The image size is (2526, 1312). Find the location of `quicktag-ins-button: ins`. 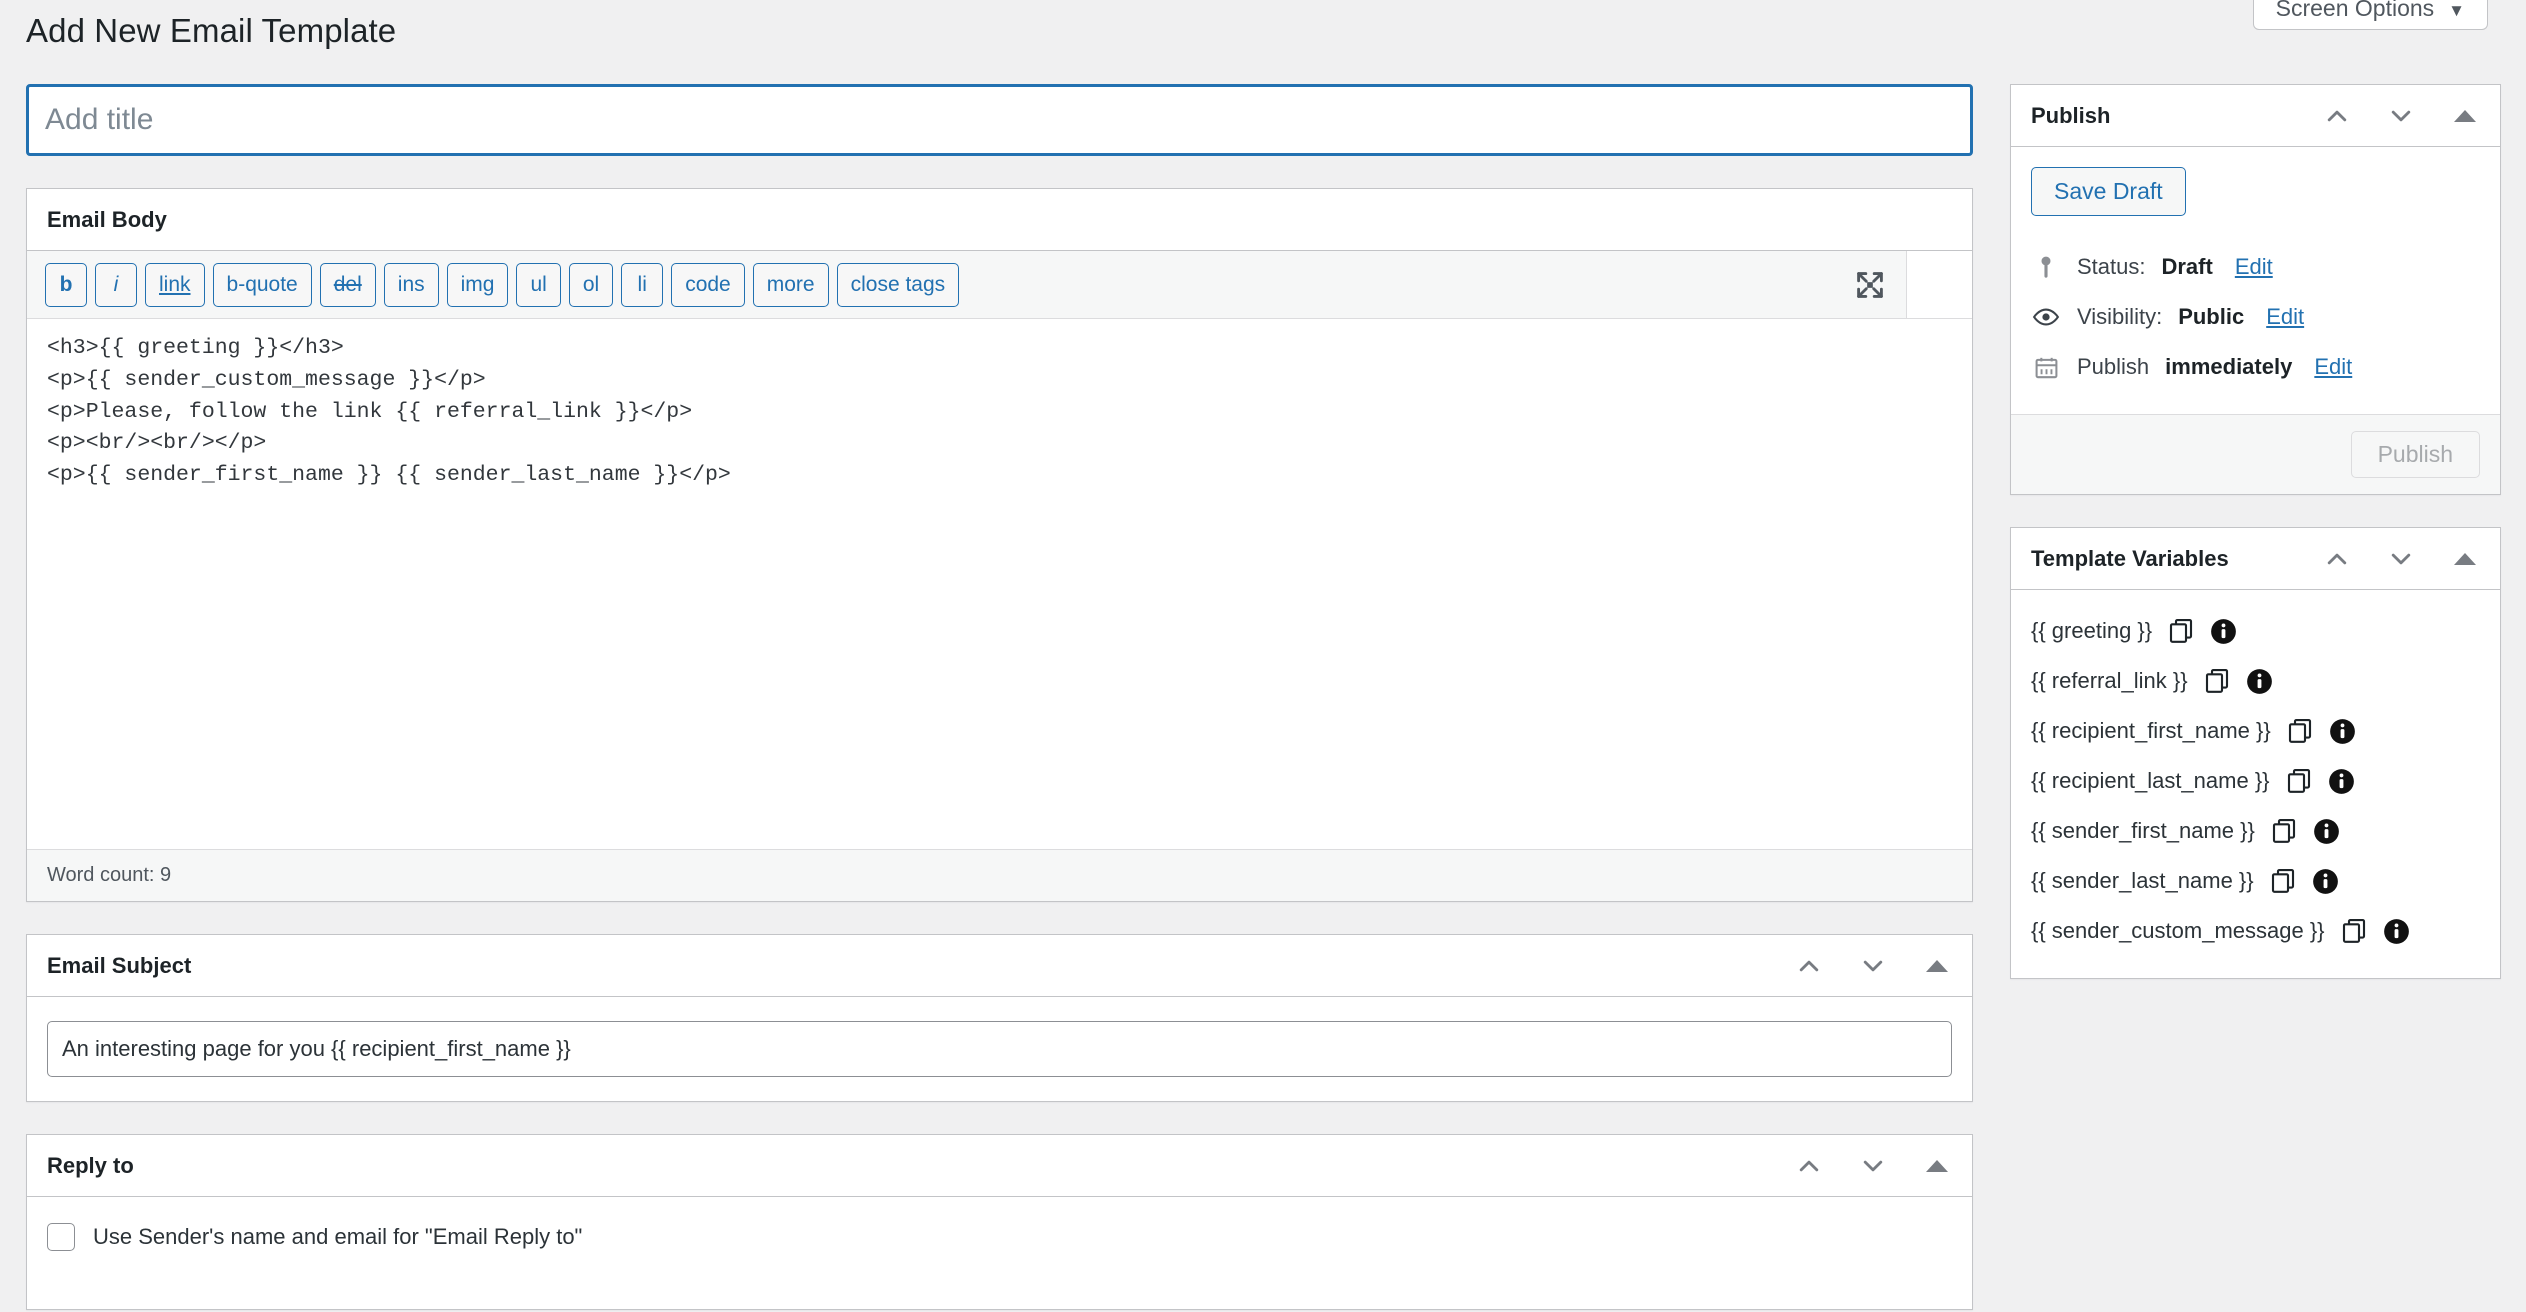

quicktag-ins-button: ins is located at coordinates (411, 284).